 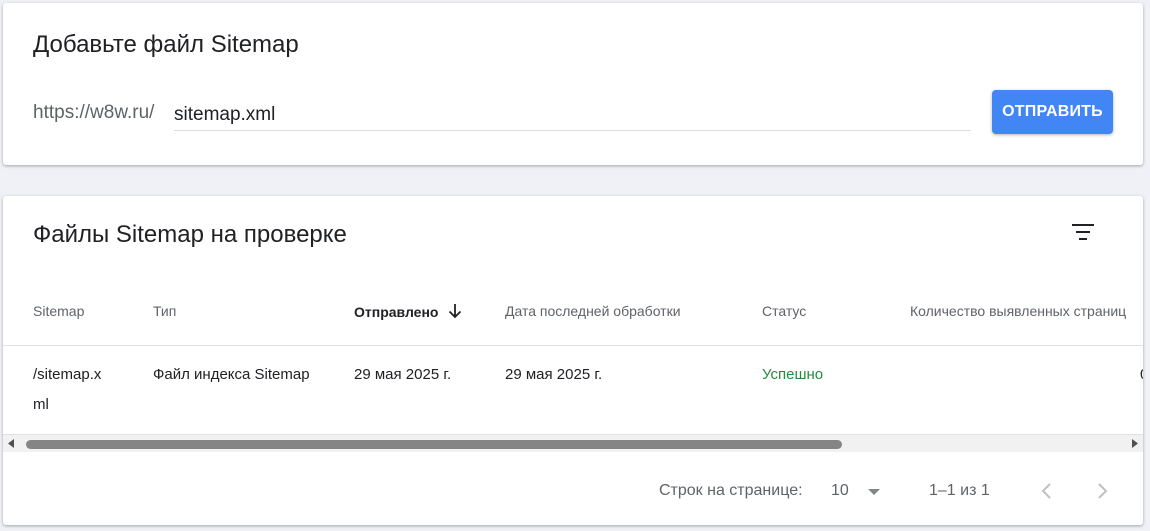 I want to click on filter-button, so click(x=1082, y=232).